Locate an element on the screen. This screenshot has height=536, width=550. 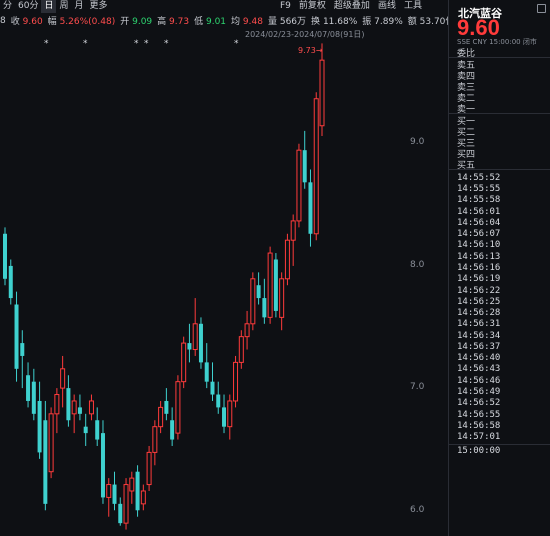
avg-label: 均 is located at coordinates (236, 22).